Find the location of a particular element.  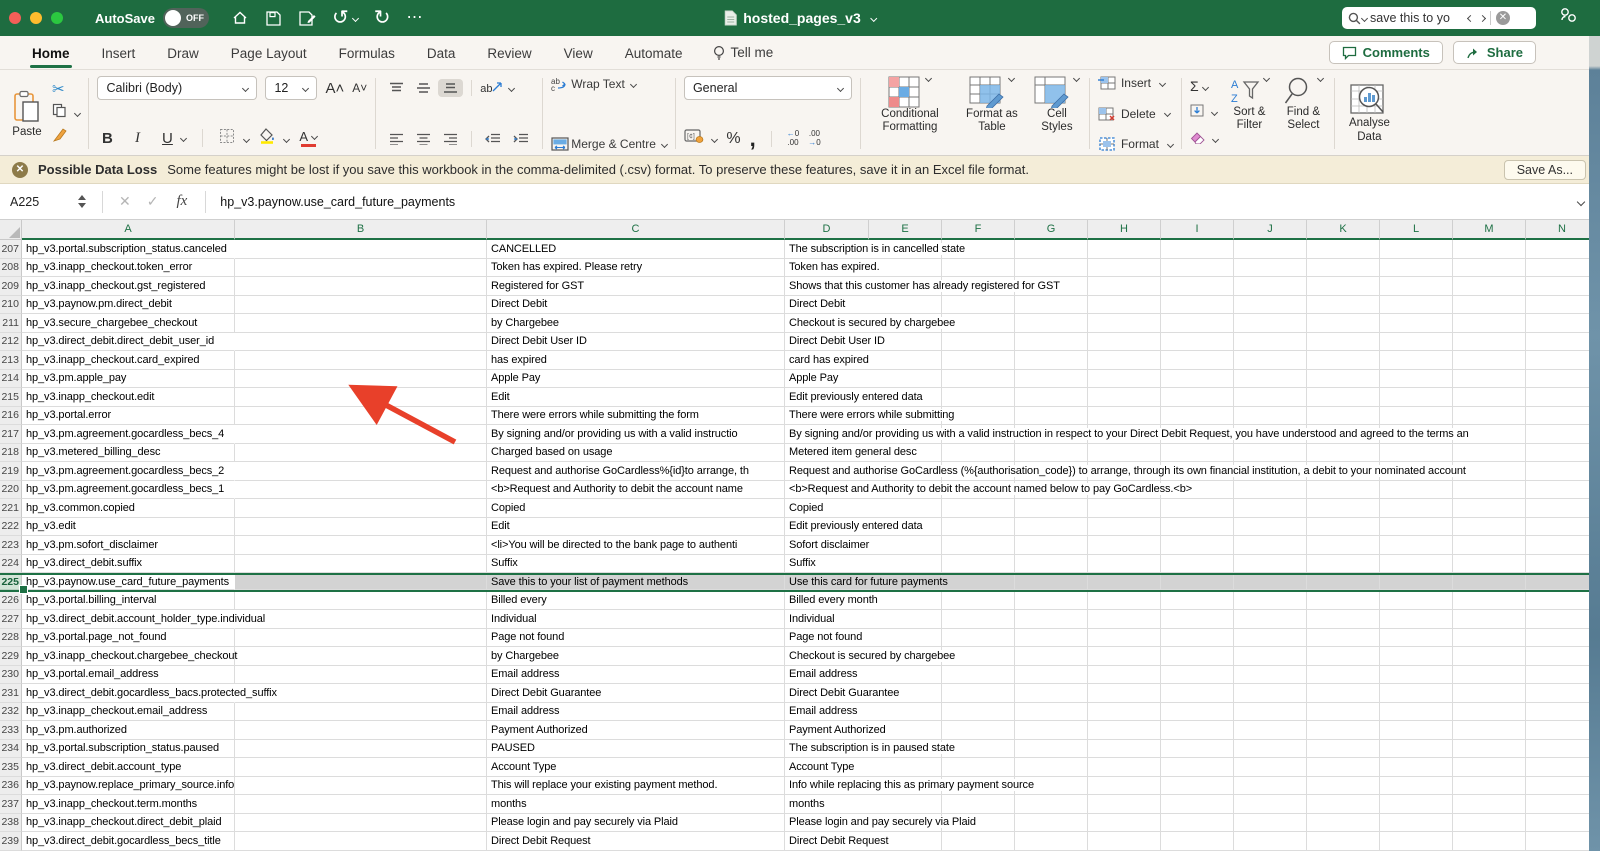

cell-I221 is located at coordinates (1197, 508).